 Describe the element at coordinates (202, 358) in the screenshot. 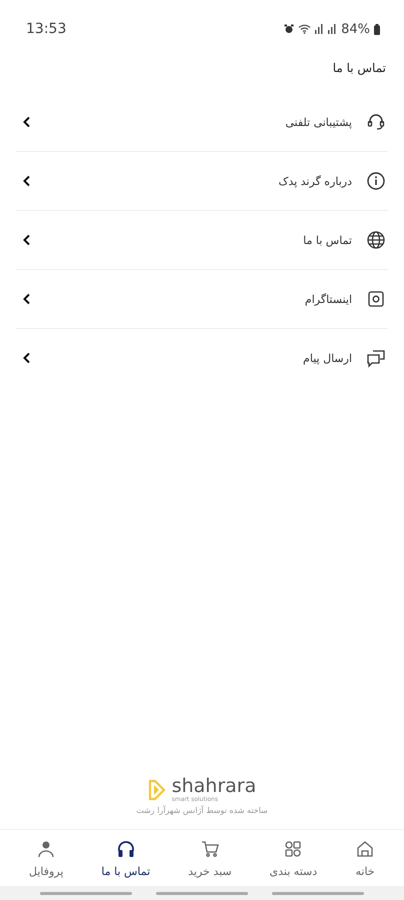

I see `menu-item: ارسال پیام` at that location.